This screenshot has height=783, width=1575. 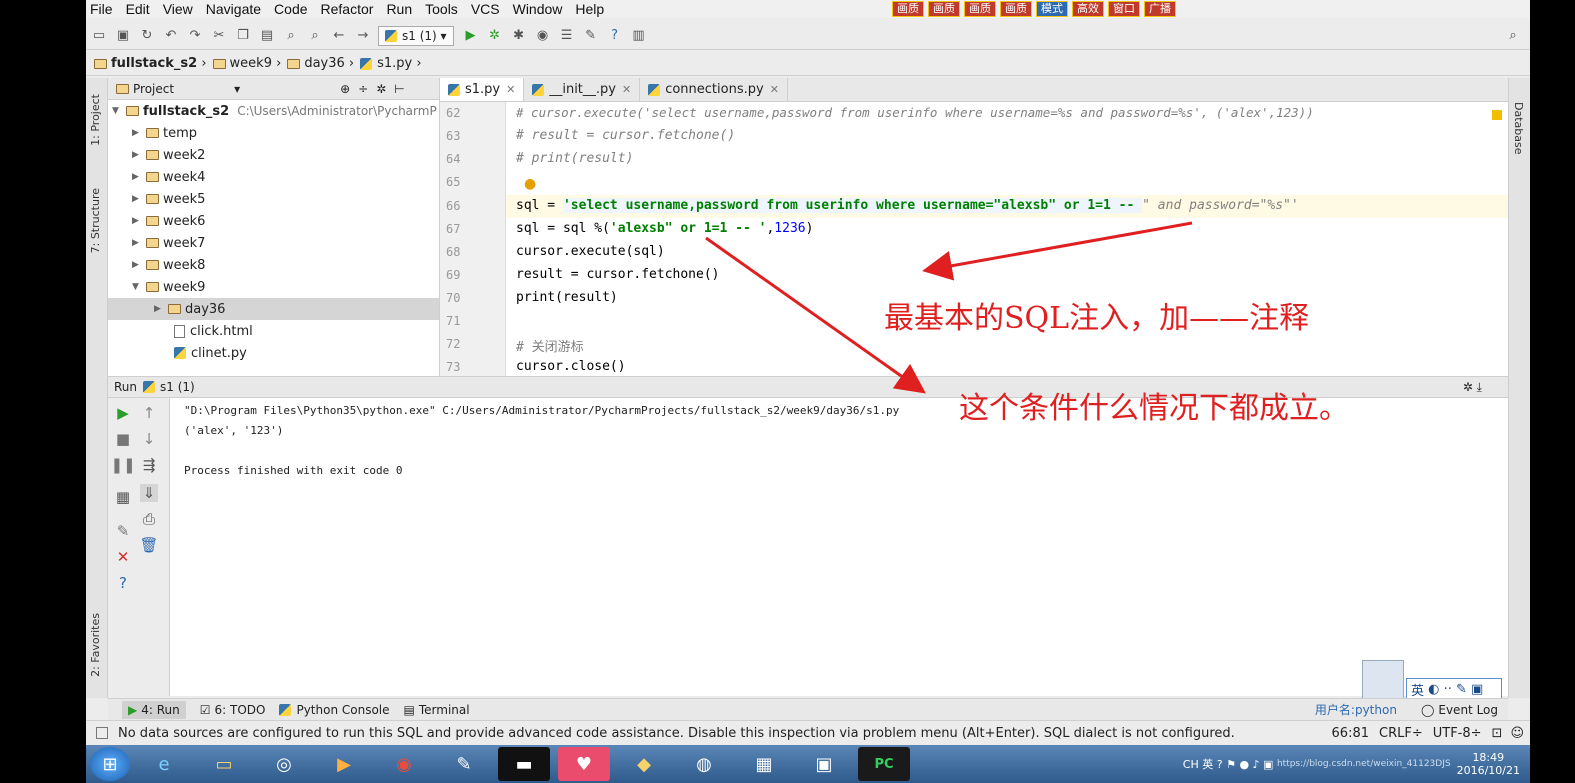 I want to click on annotation-condition-always-true: 这个条件什么情况下都成立。, so click(x=1154, y=408).